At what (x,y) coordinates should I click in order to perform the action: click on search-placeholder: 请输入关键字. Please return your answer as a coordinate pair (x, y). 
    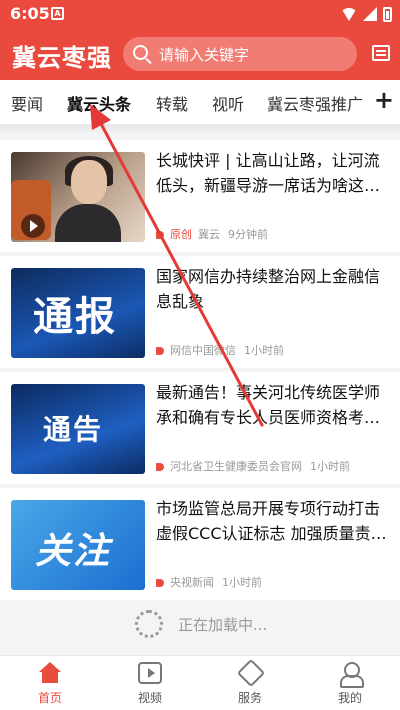
    Looking at the image, I should click on (204, 55).